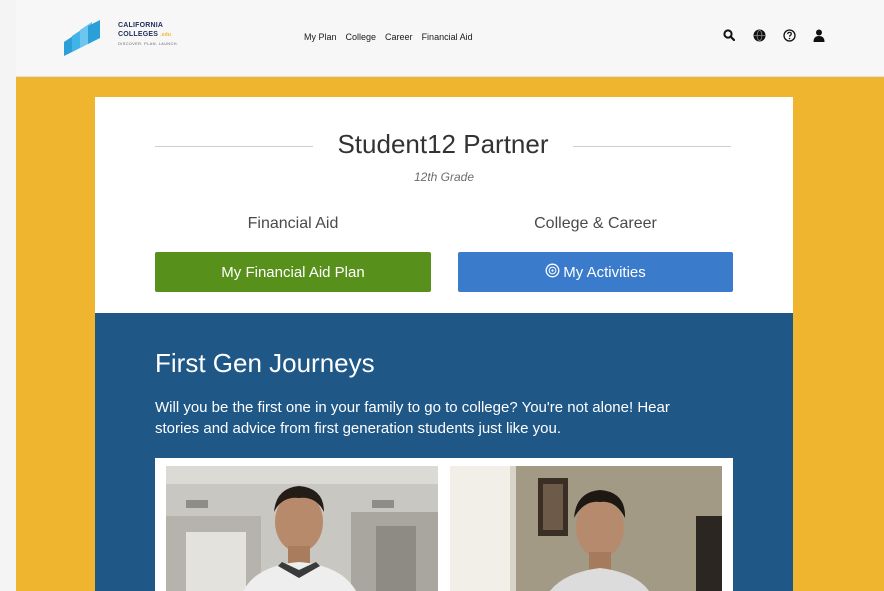  I want to click on logo-wordmark-suffix: .edu, so click(166, 35).